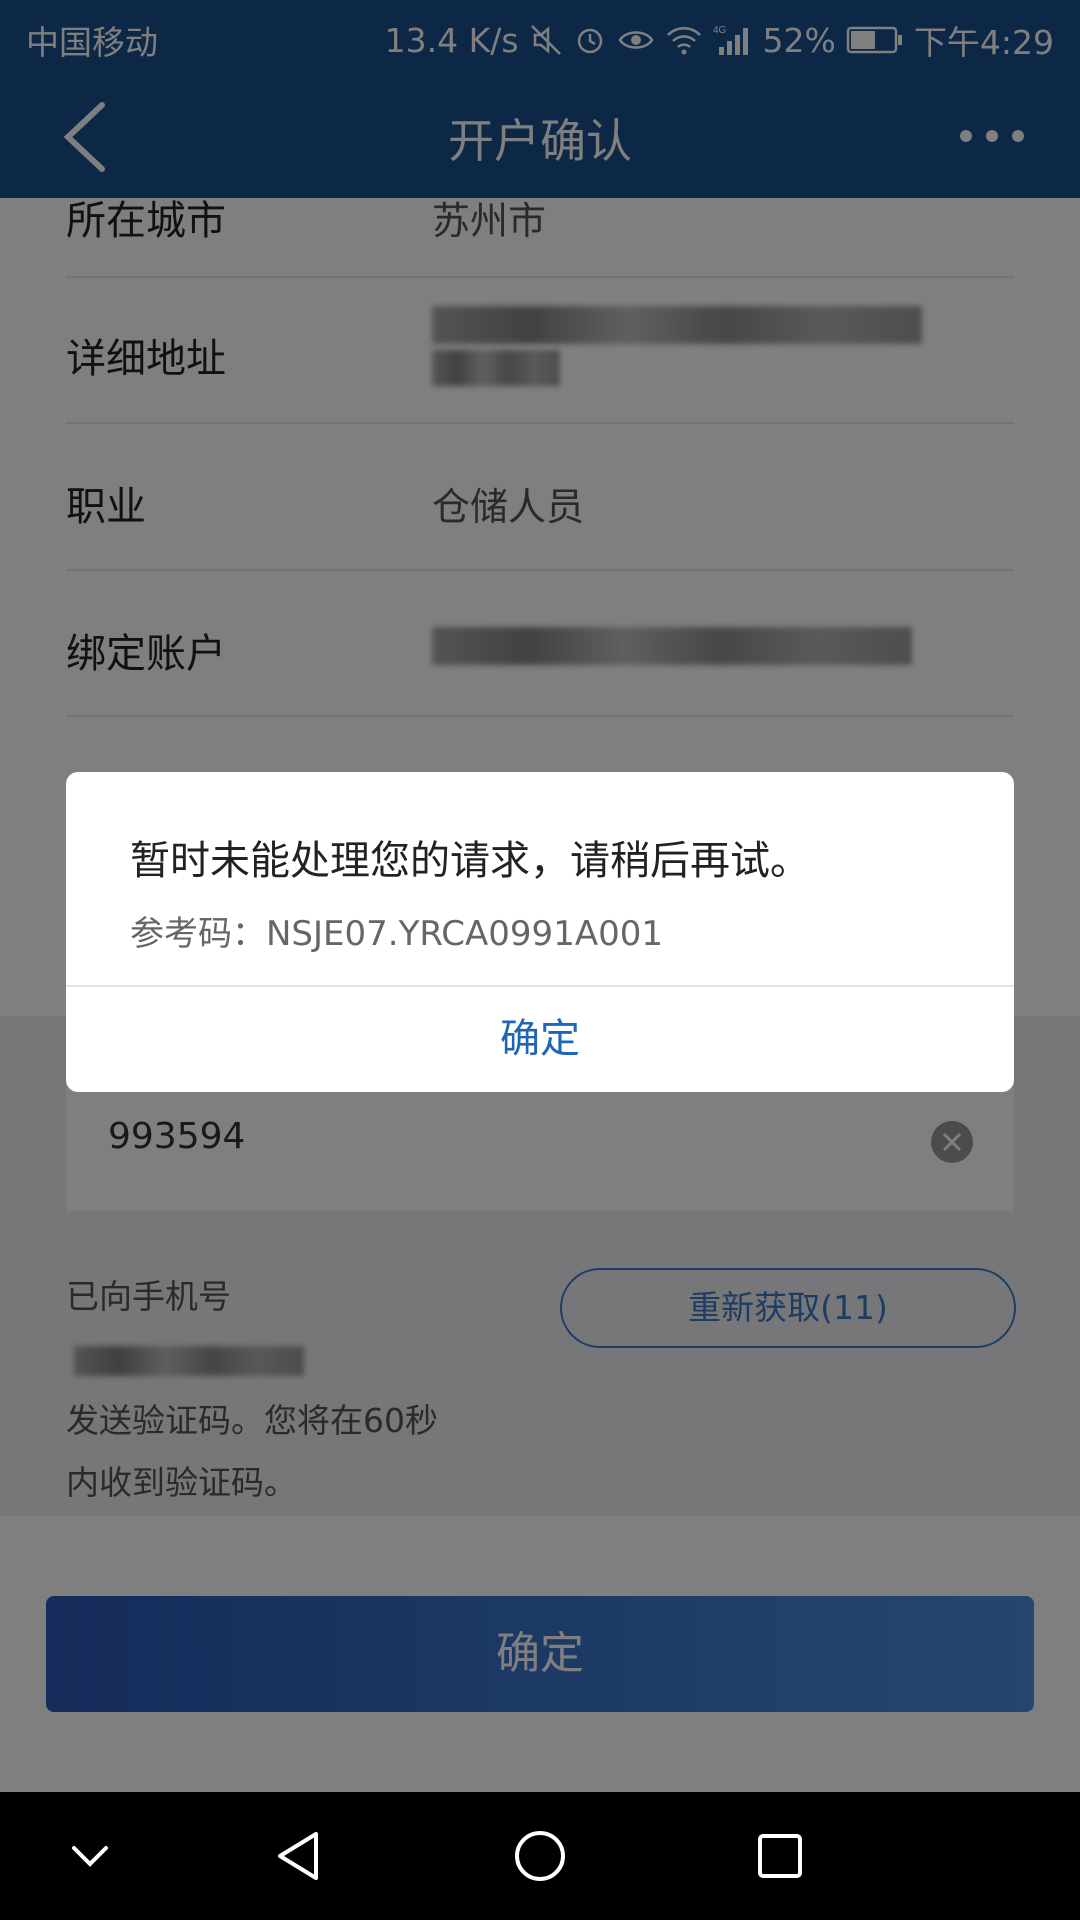  What do you see at coordinates (396, 934) in the screenshot?
I see `dialog-reference-code: 参考码：NSJE07.YRCA0991A001` at bounding box center [396, 934].